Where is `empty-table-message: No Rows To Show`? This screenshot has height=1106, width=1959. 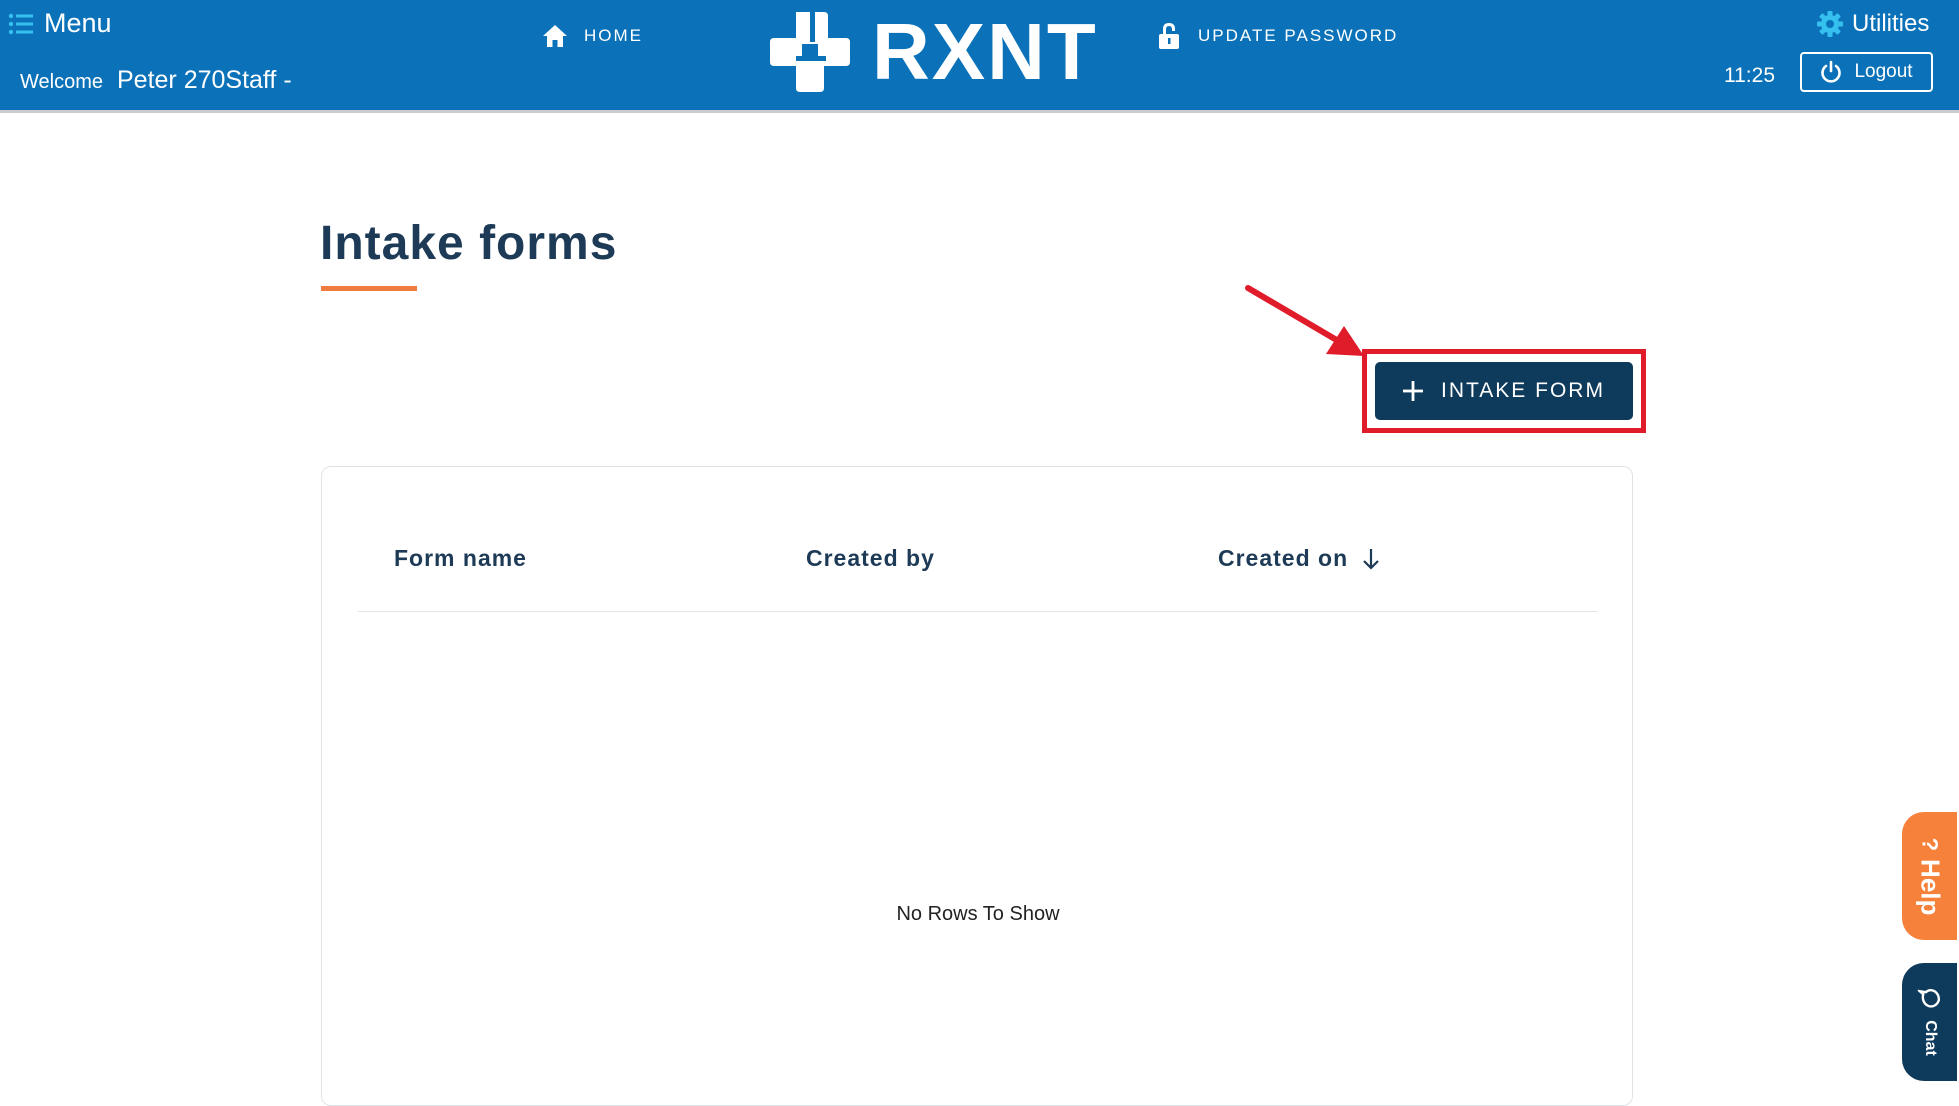
empty-table-message: No Rows To Show is located at coordinates (978, 914).